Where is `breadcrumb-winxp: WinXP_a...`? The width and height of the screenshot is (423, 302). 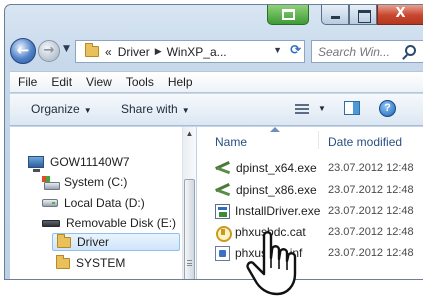 breadcrumb-winxp: WinXP_a... is located at coordinates (197, 52).